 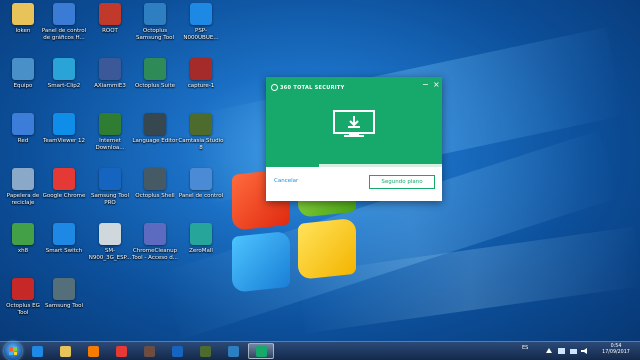 What do you see at coordinates (64, 306) in the screenshot?
I see `desktop-icon: Samsung Tool` at bounding box center [64, 306].